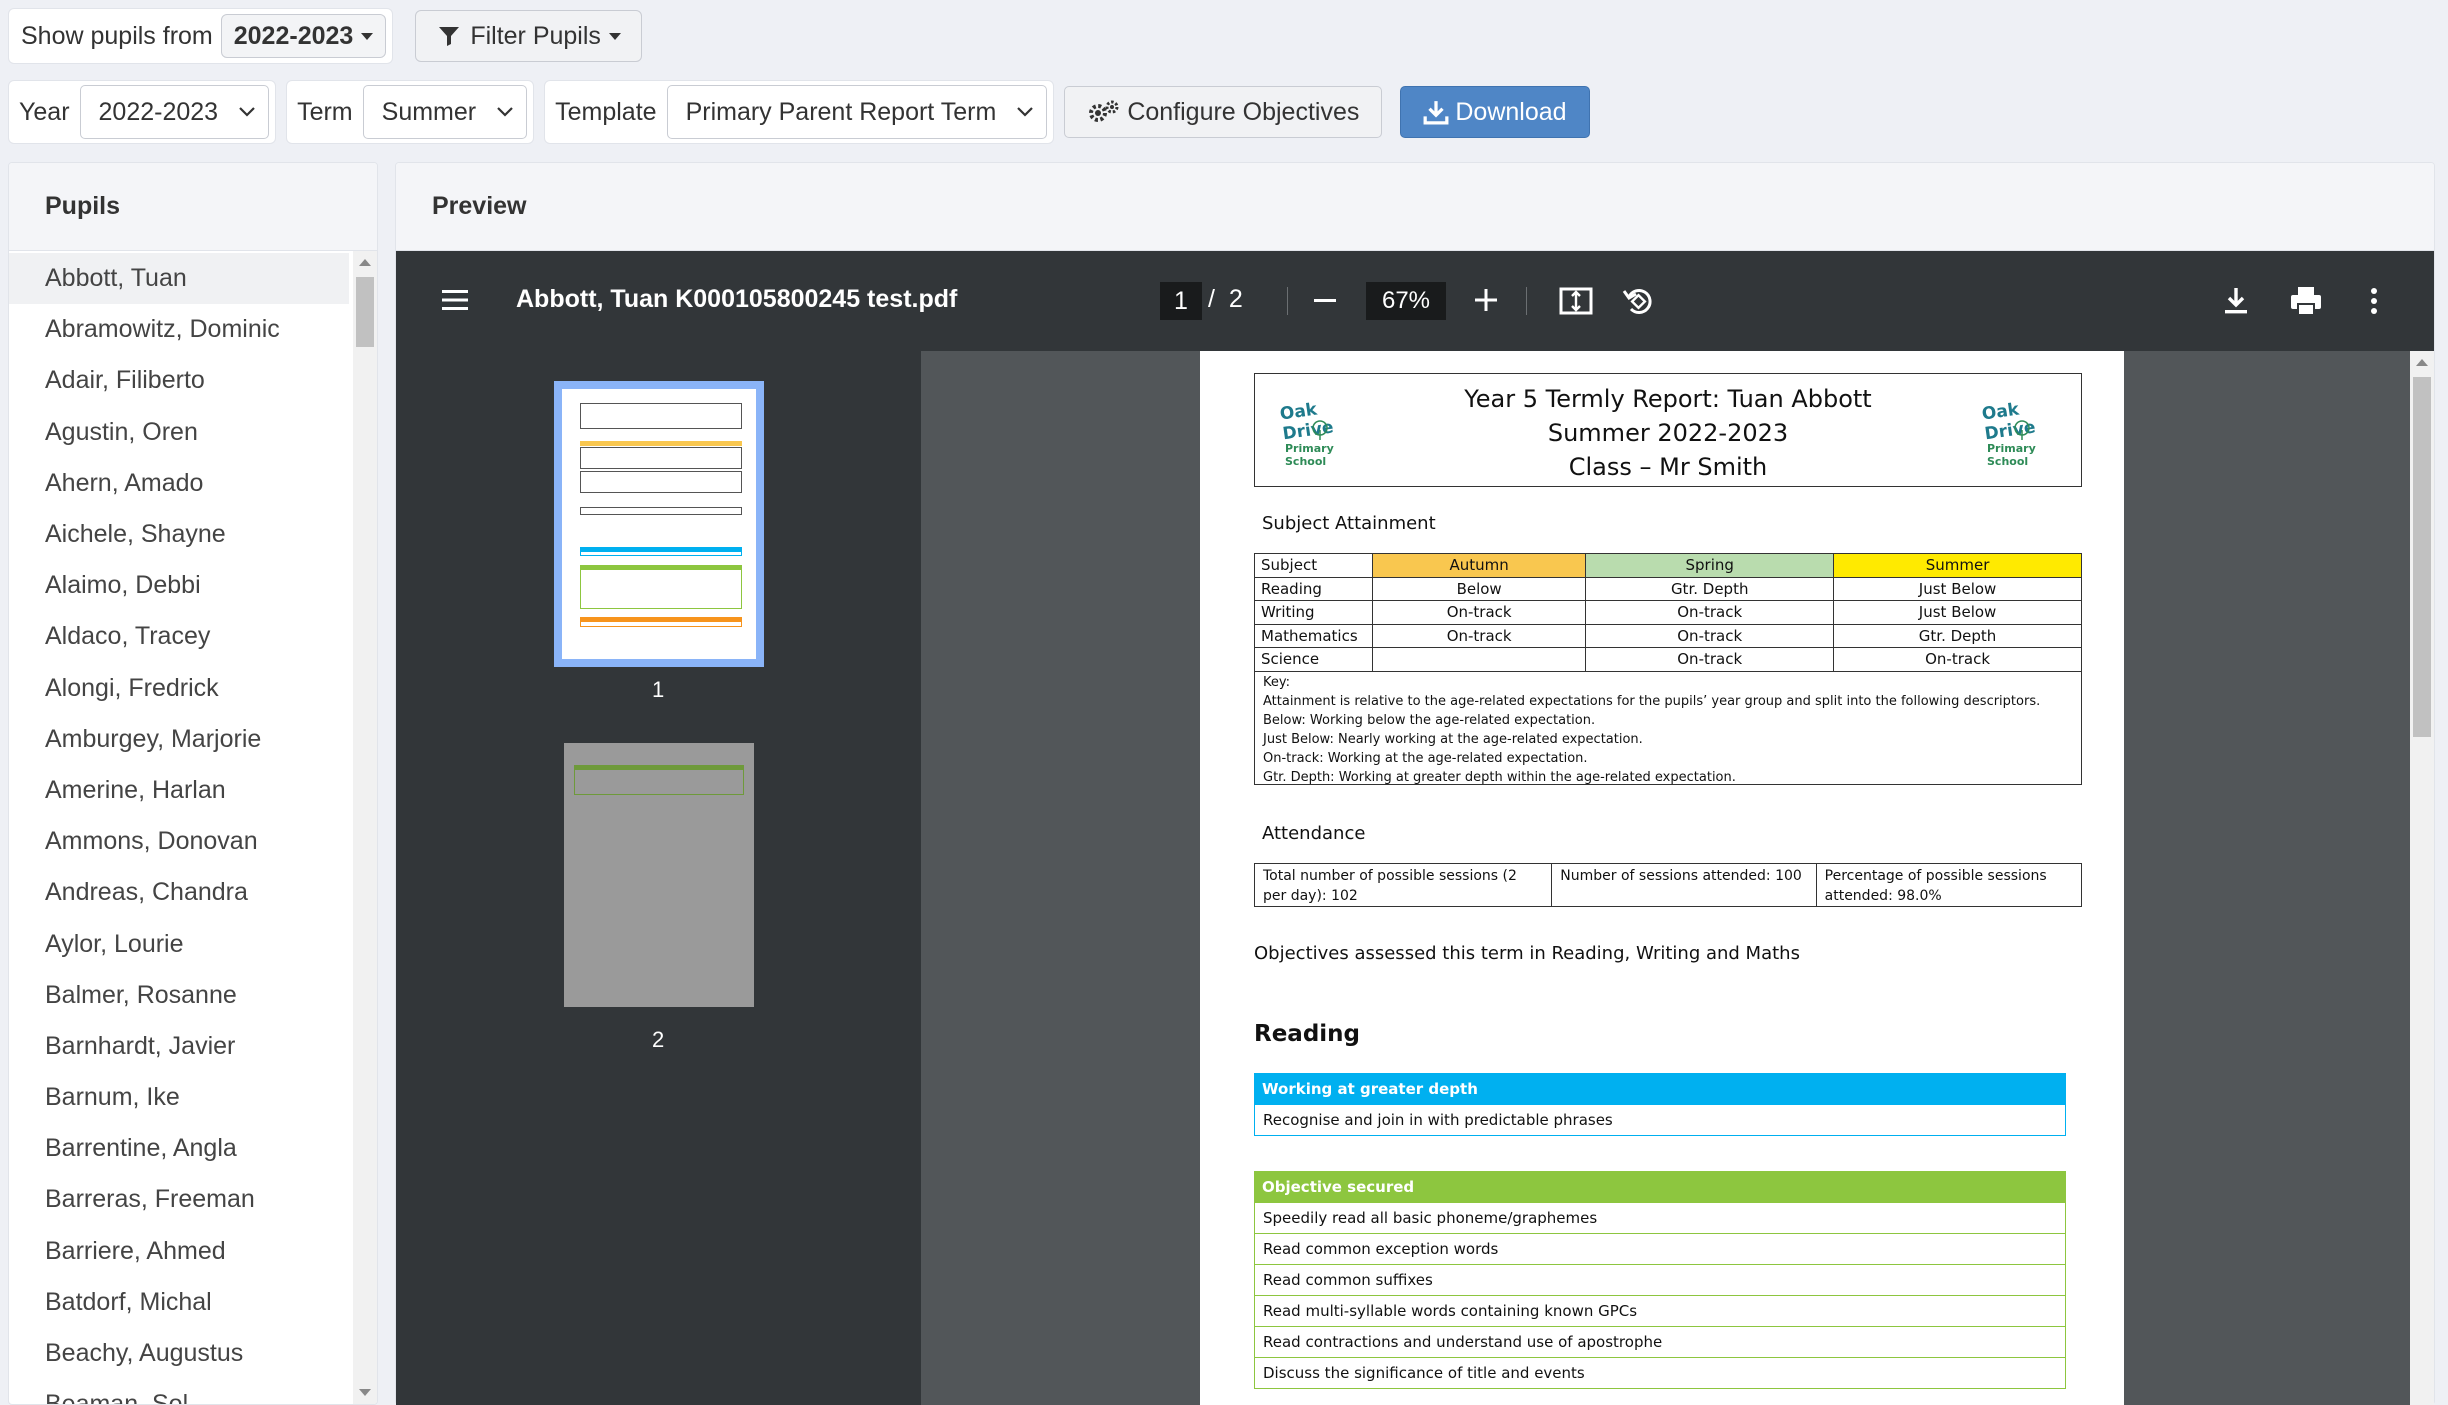  What do you see at coordinates (455, 300) in the screenshot?
I see `menu-icon` at bounding box center [455, 300].